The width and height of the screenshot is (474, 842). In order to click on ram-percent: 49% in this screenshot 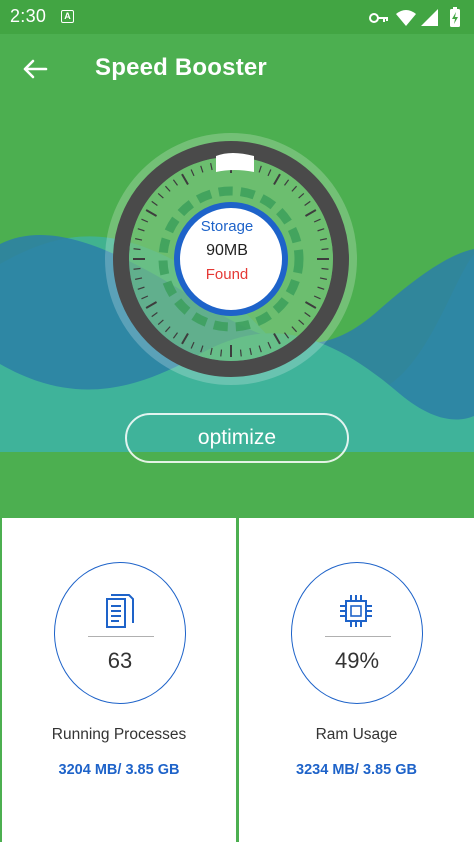, I will do `click(357, 660)`.